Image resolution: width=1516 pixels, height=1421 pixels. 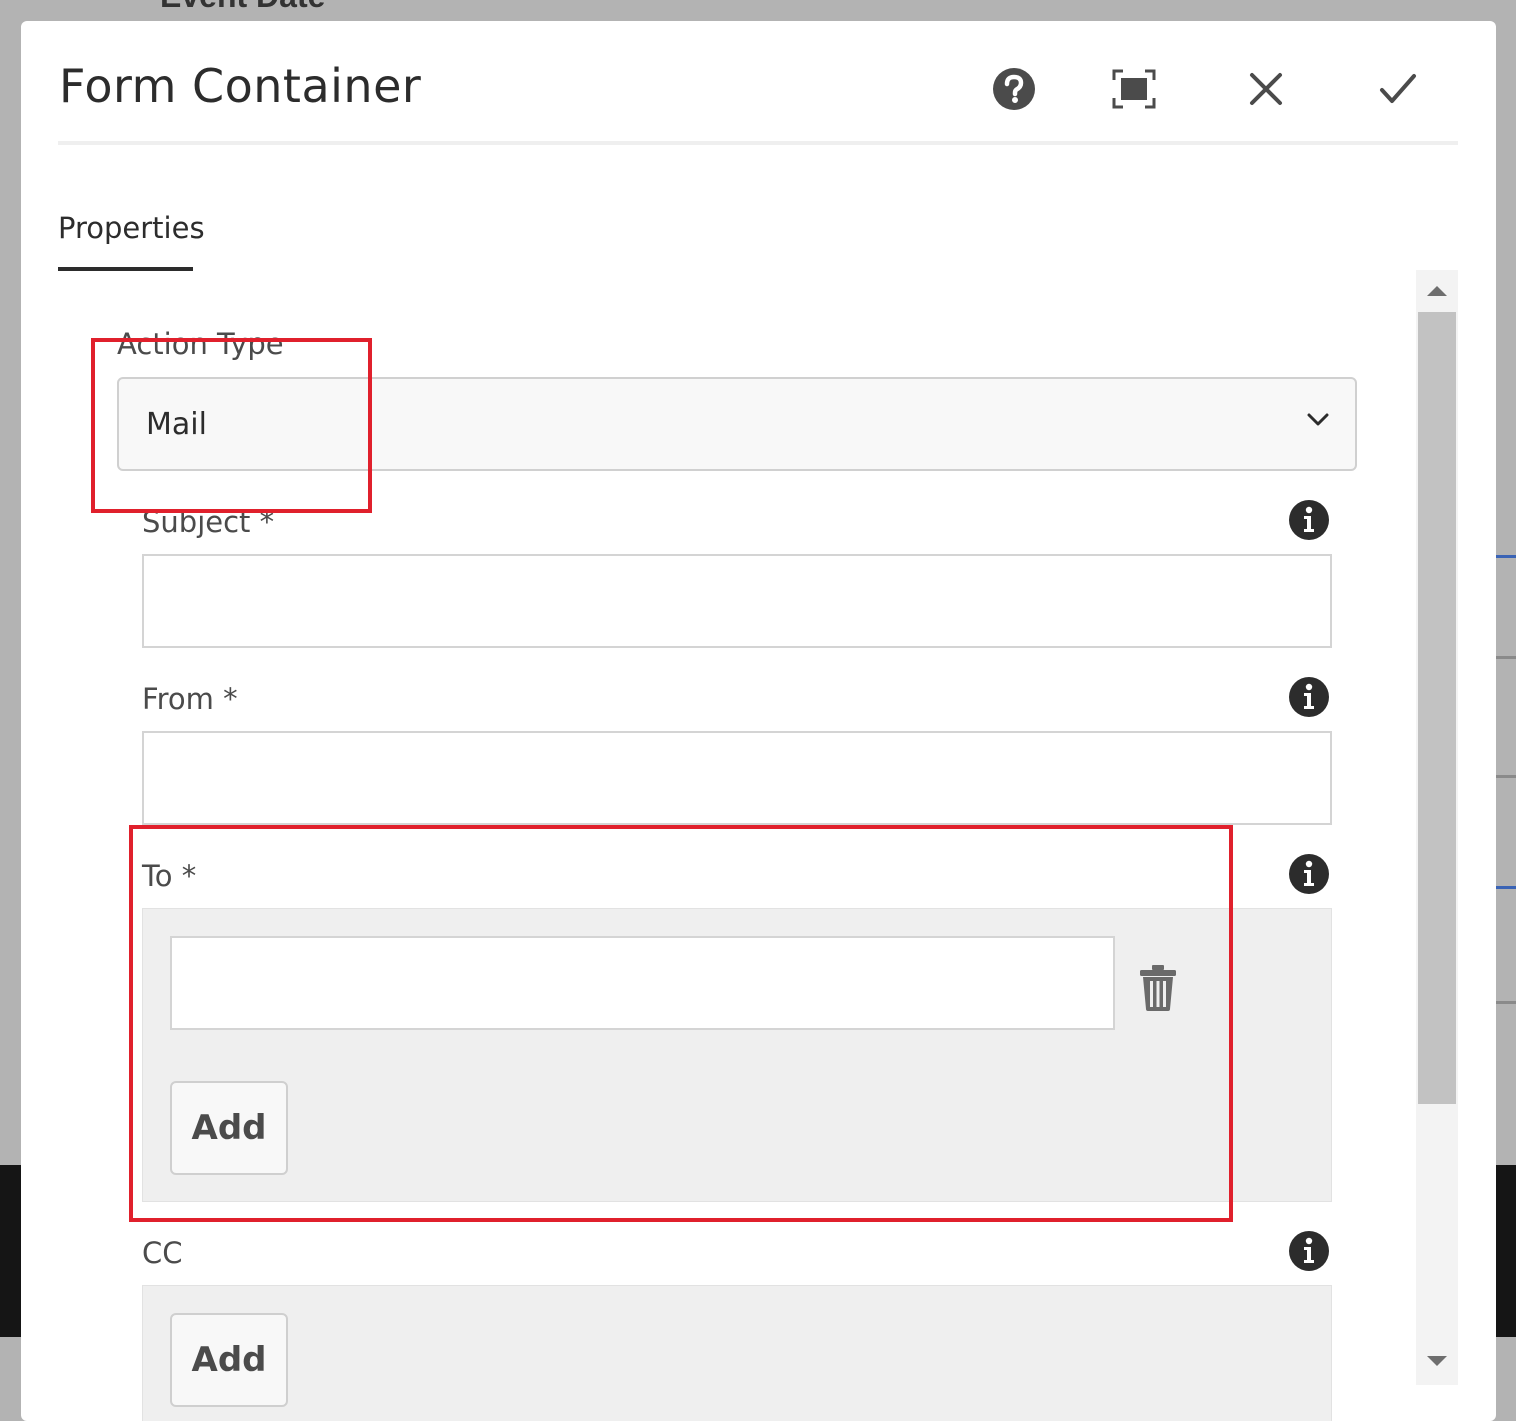 I want to click on tab-properties: Properties, so click(x=131, y=241).